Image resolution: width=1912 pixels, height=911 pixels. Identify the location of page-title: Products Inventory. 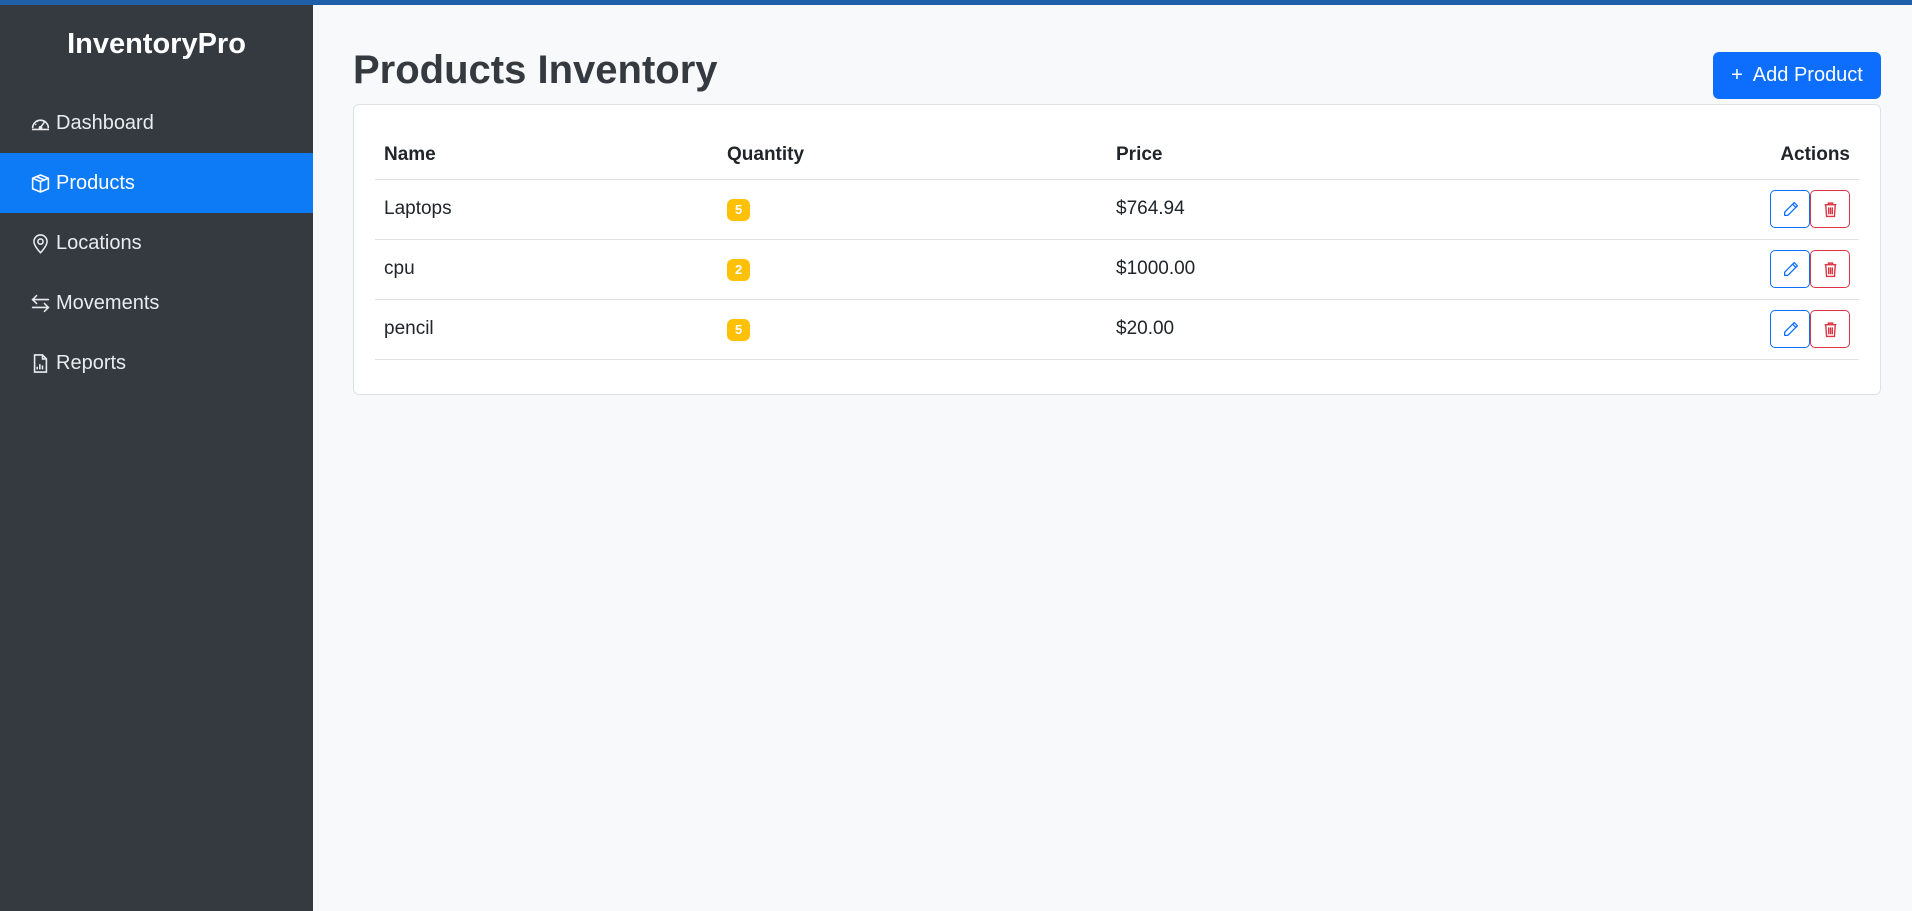
(535, 70).